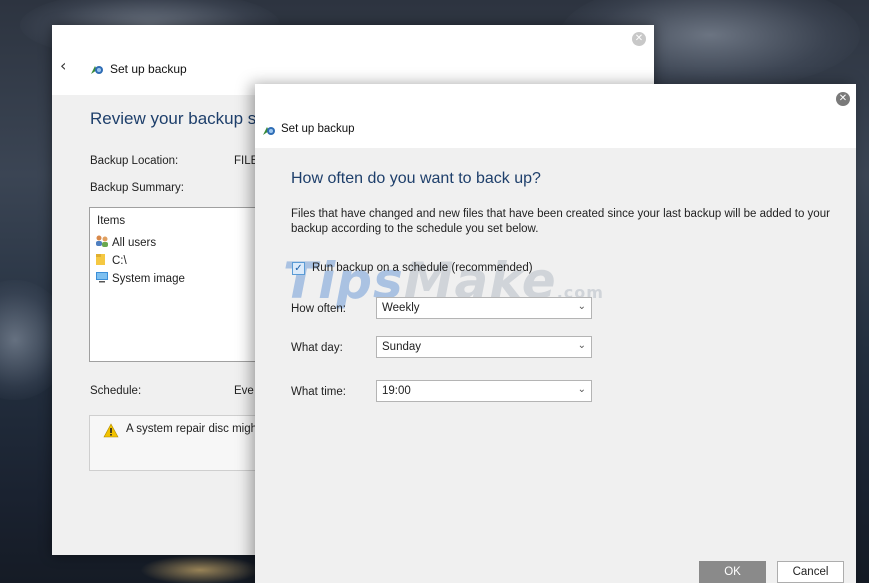 Image resolution: width=869 pixels, height=583 pixels. Describe the element at coordinates (183, 118) in the screenshot. I see `page-heading: Review your backup sett` at that location.